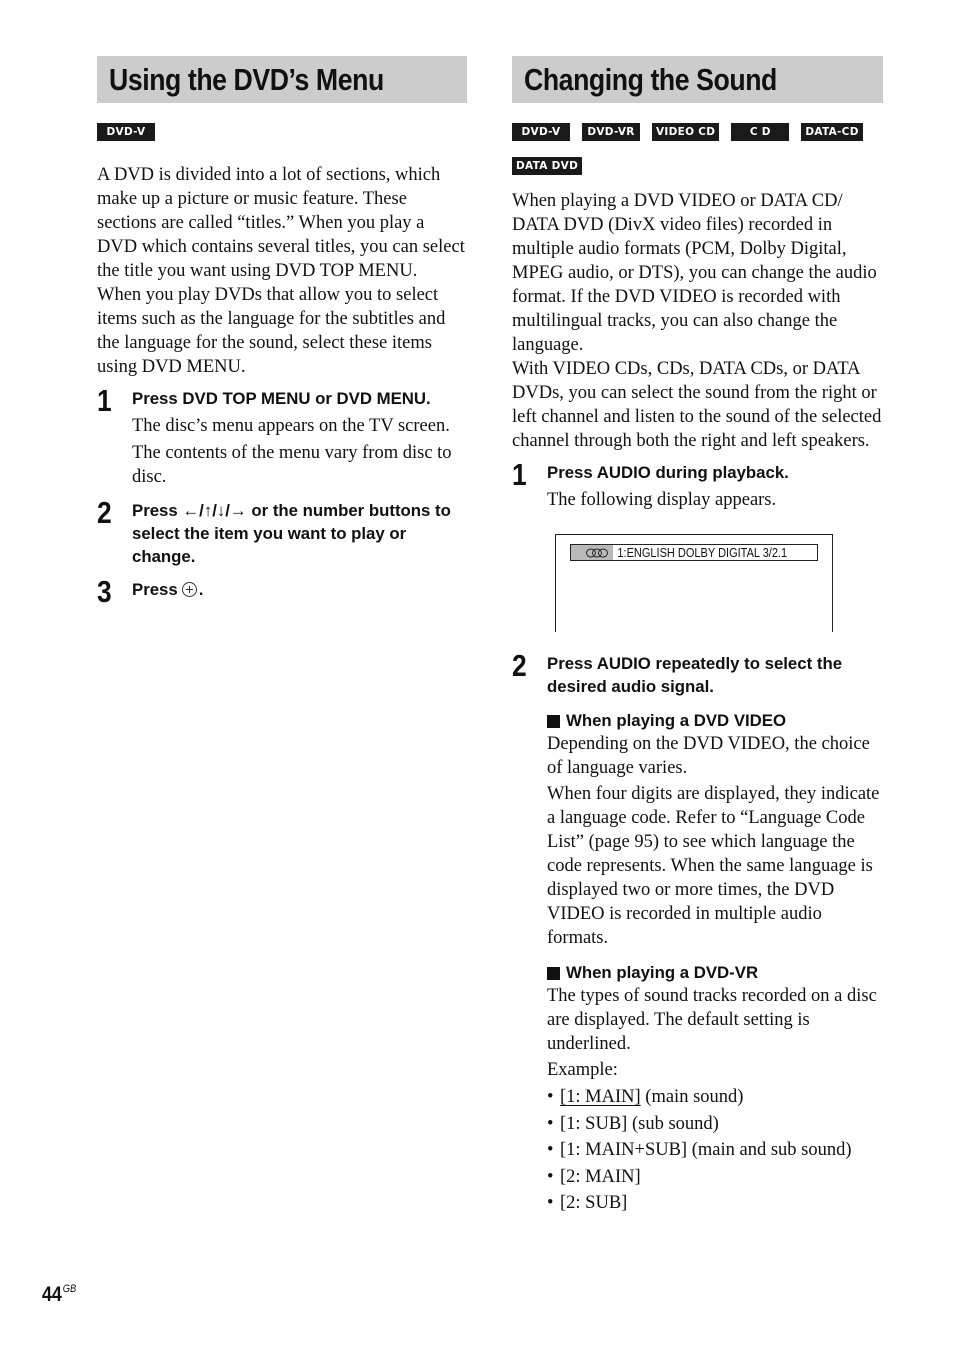  I want to click on option-note: (sub sound), so click(673, 1123).